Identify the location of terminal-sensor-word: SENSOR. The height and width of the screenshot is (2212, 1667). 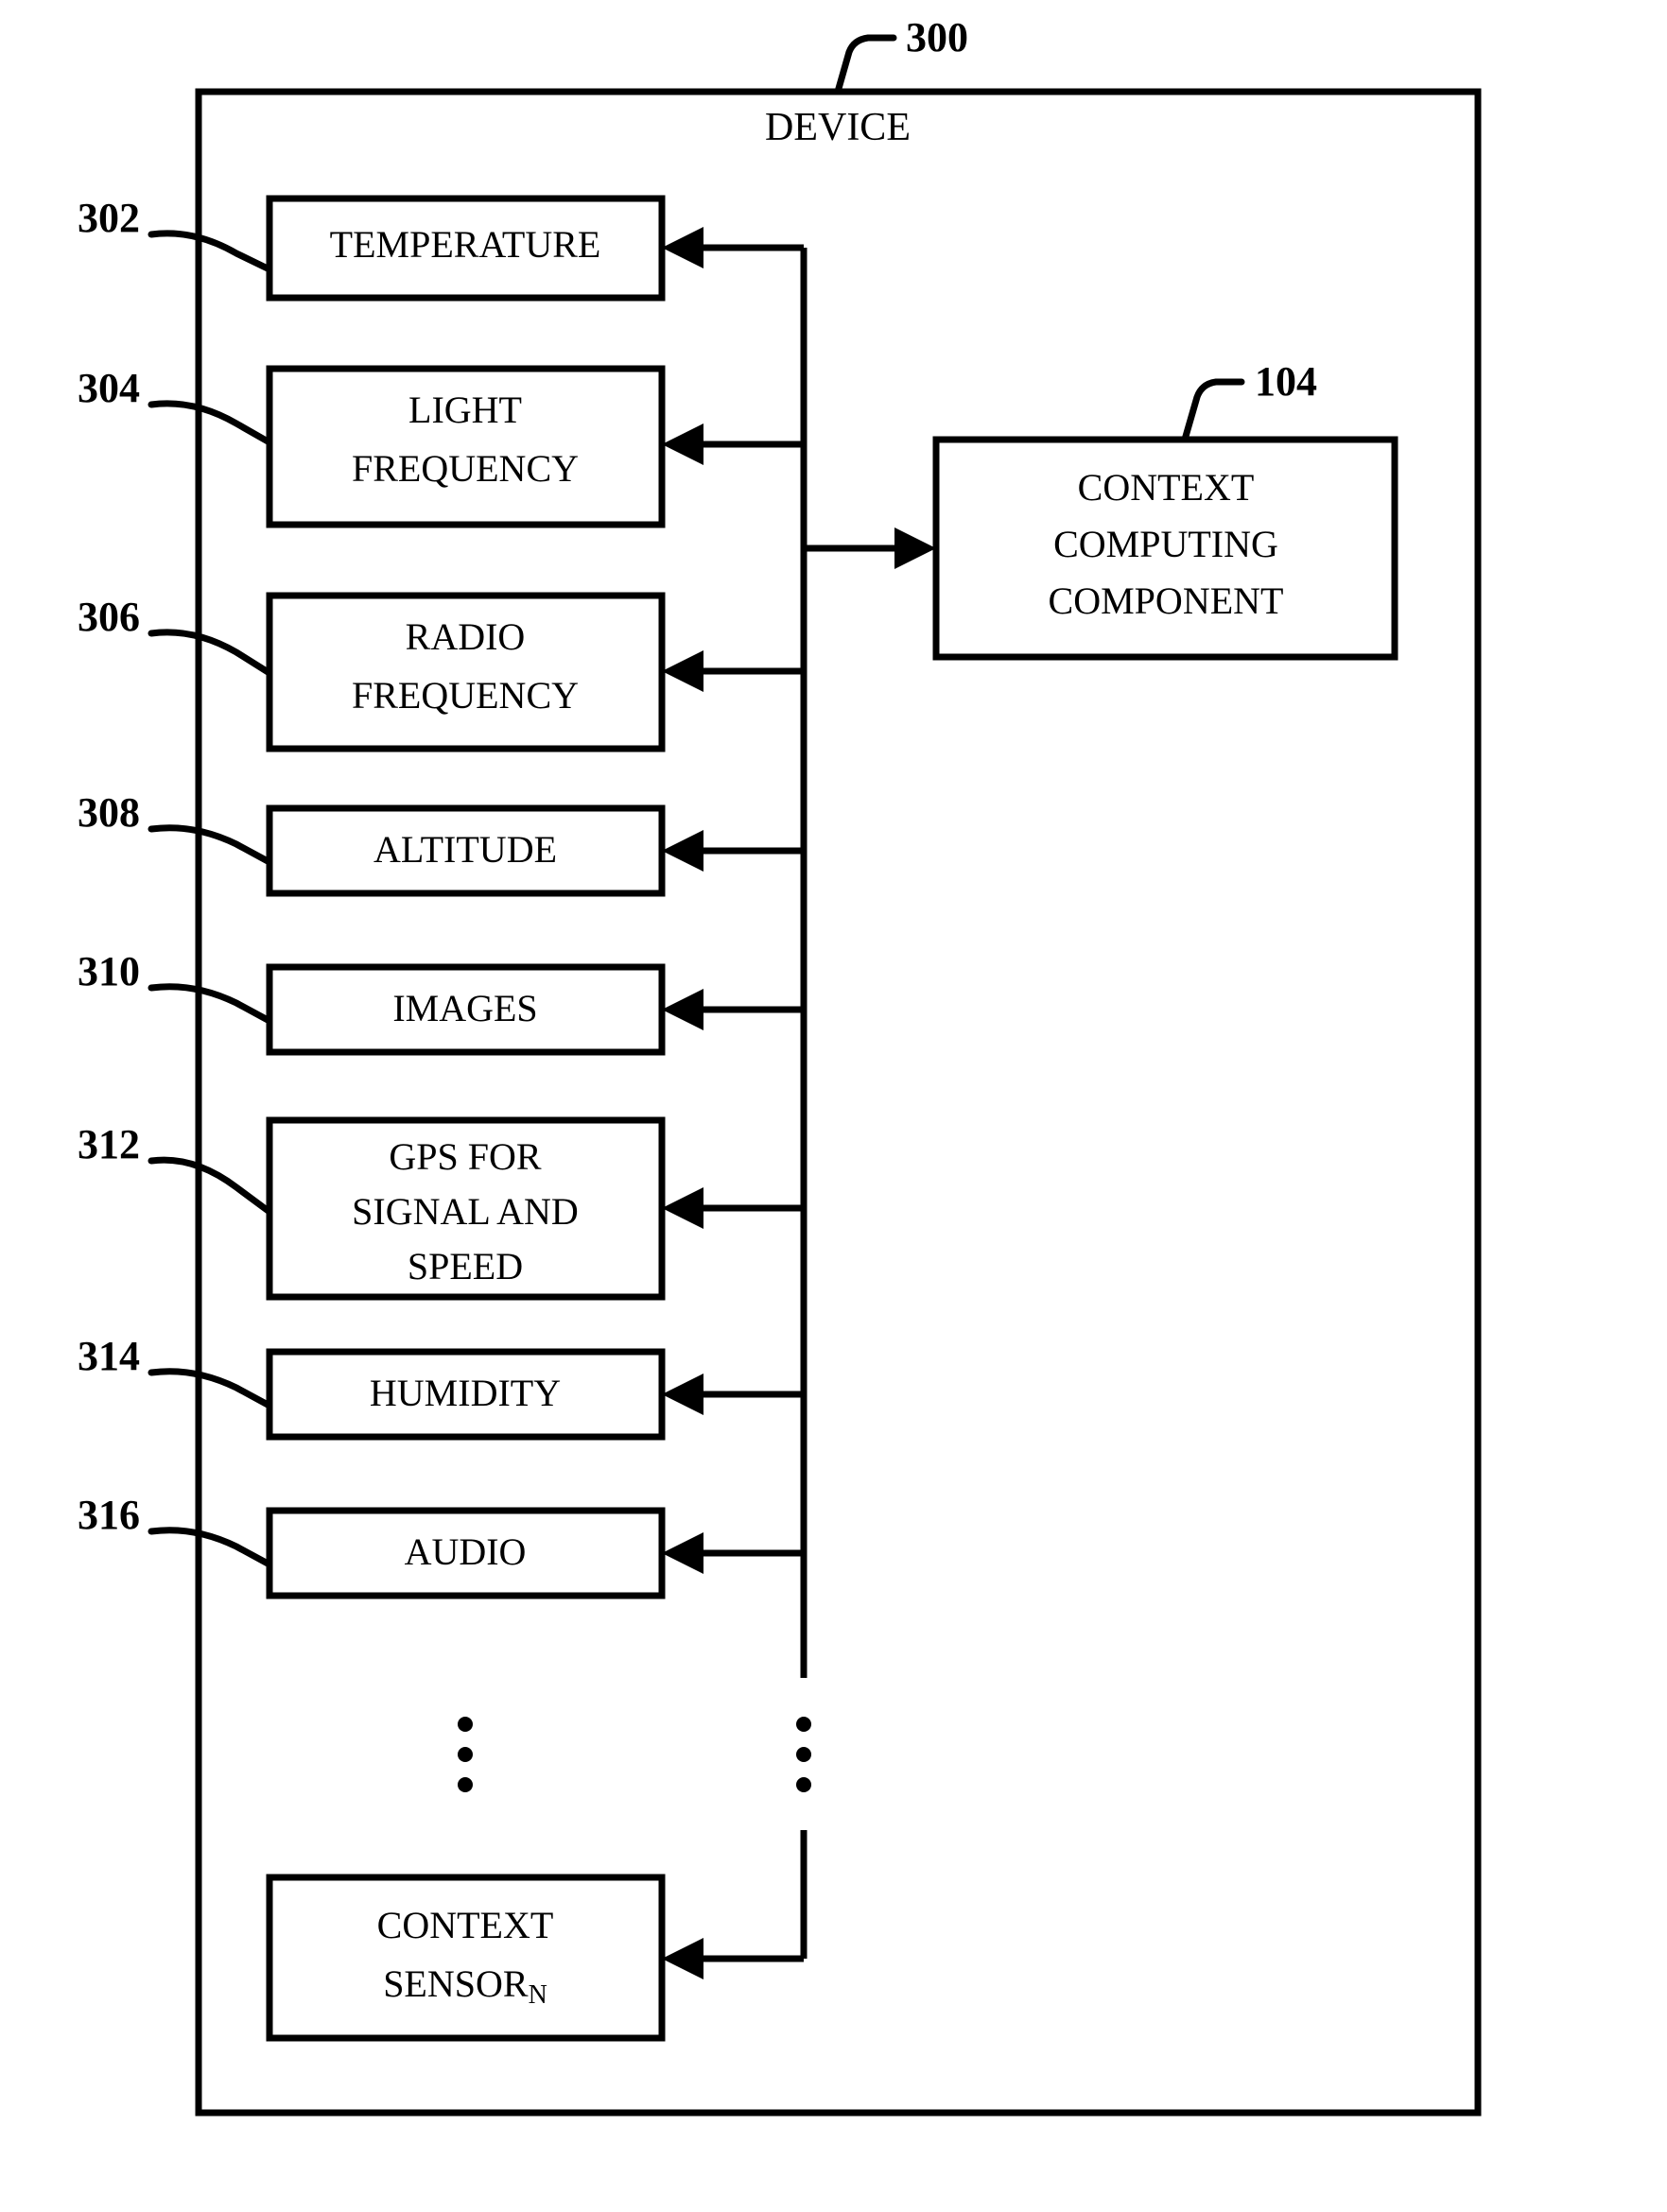
(456, 1983).